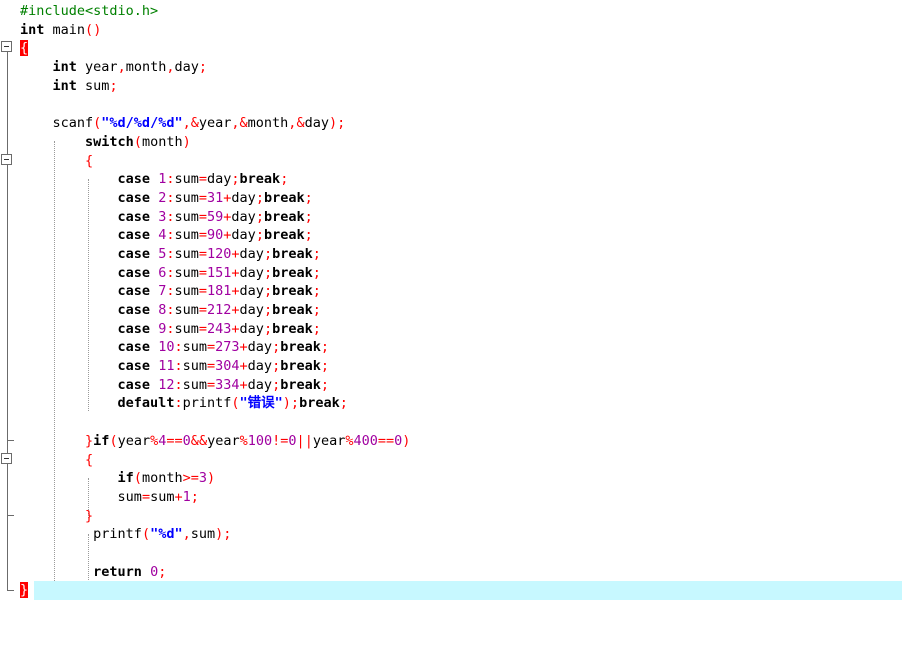 This screenshot has width=902, height=650. What do you see at coordinates (461, 572) in the screenshot?
I see `code-line: return 0;` at bounding box center [461, 572].